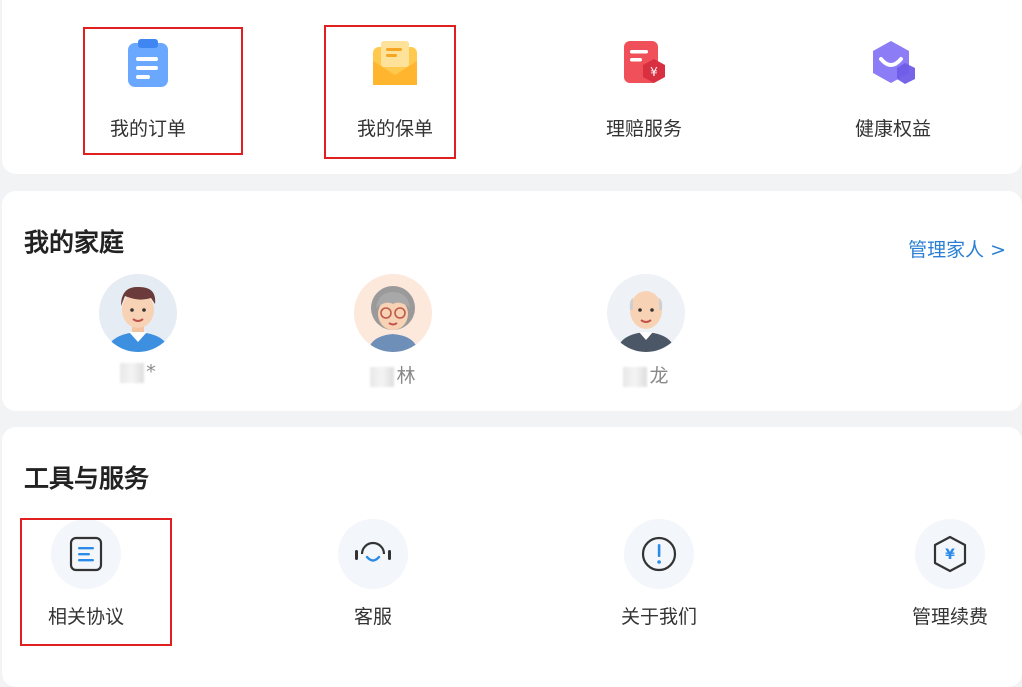 This screenshot has width=1022, height=687. Describe the element at coordinates (74, 242) in the screenshot. I see `family-section-title: 我的家庭` at that location.